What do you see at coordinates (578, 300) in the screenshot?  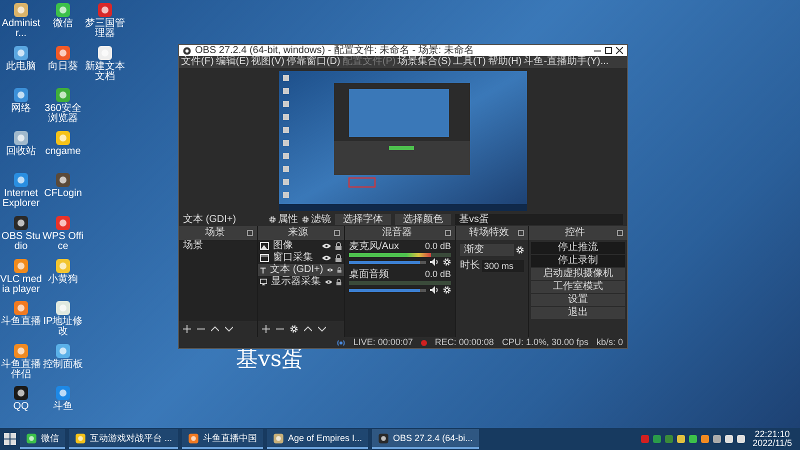 I see `control-button: 设置` at bounding box center [578, 300].